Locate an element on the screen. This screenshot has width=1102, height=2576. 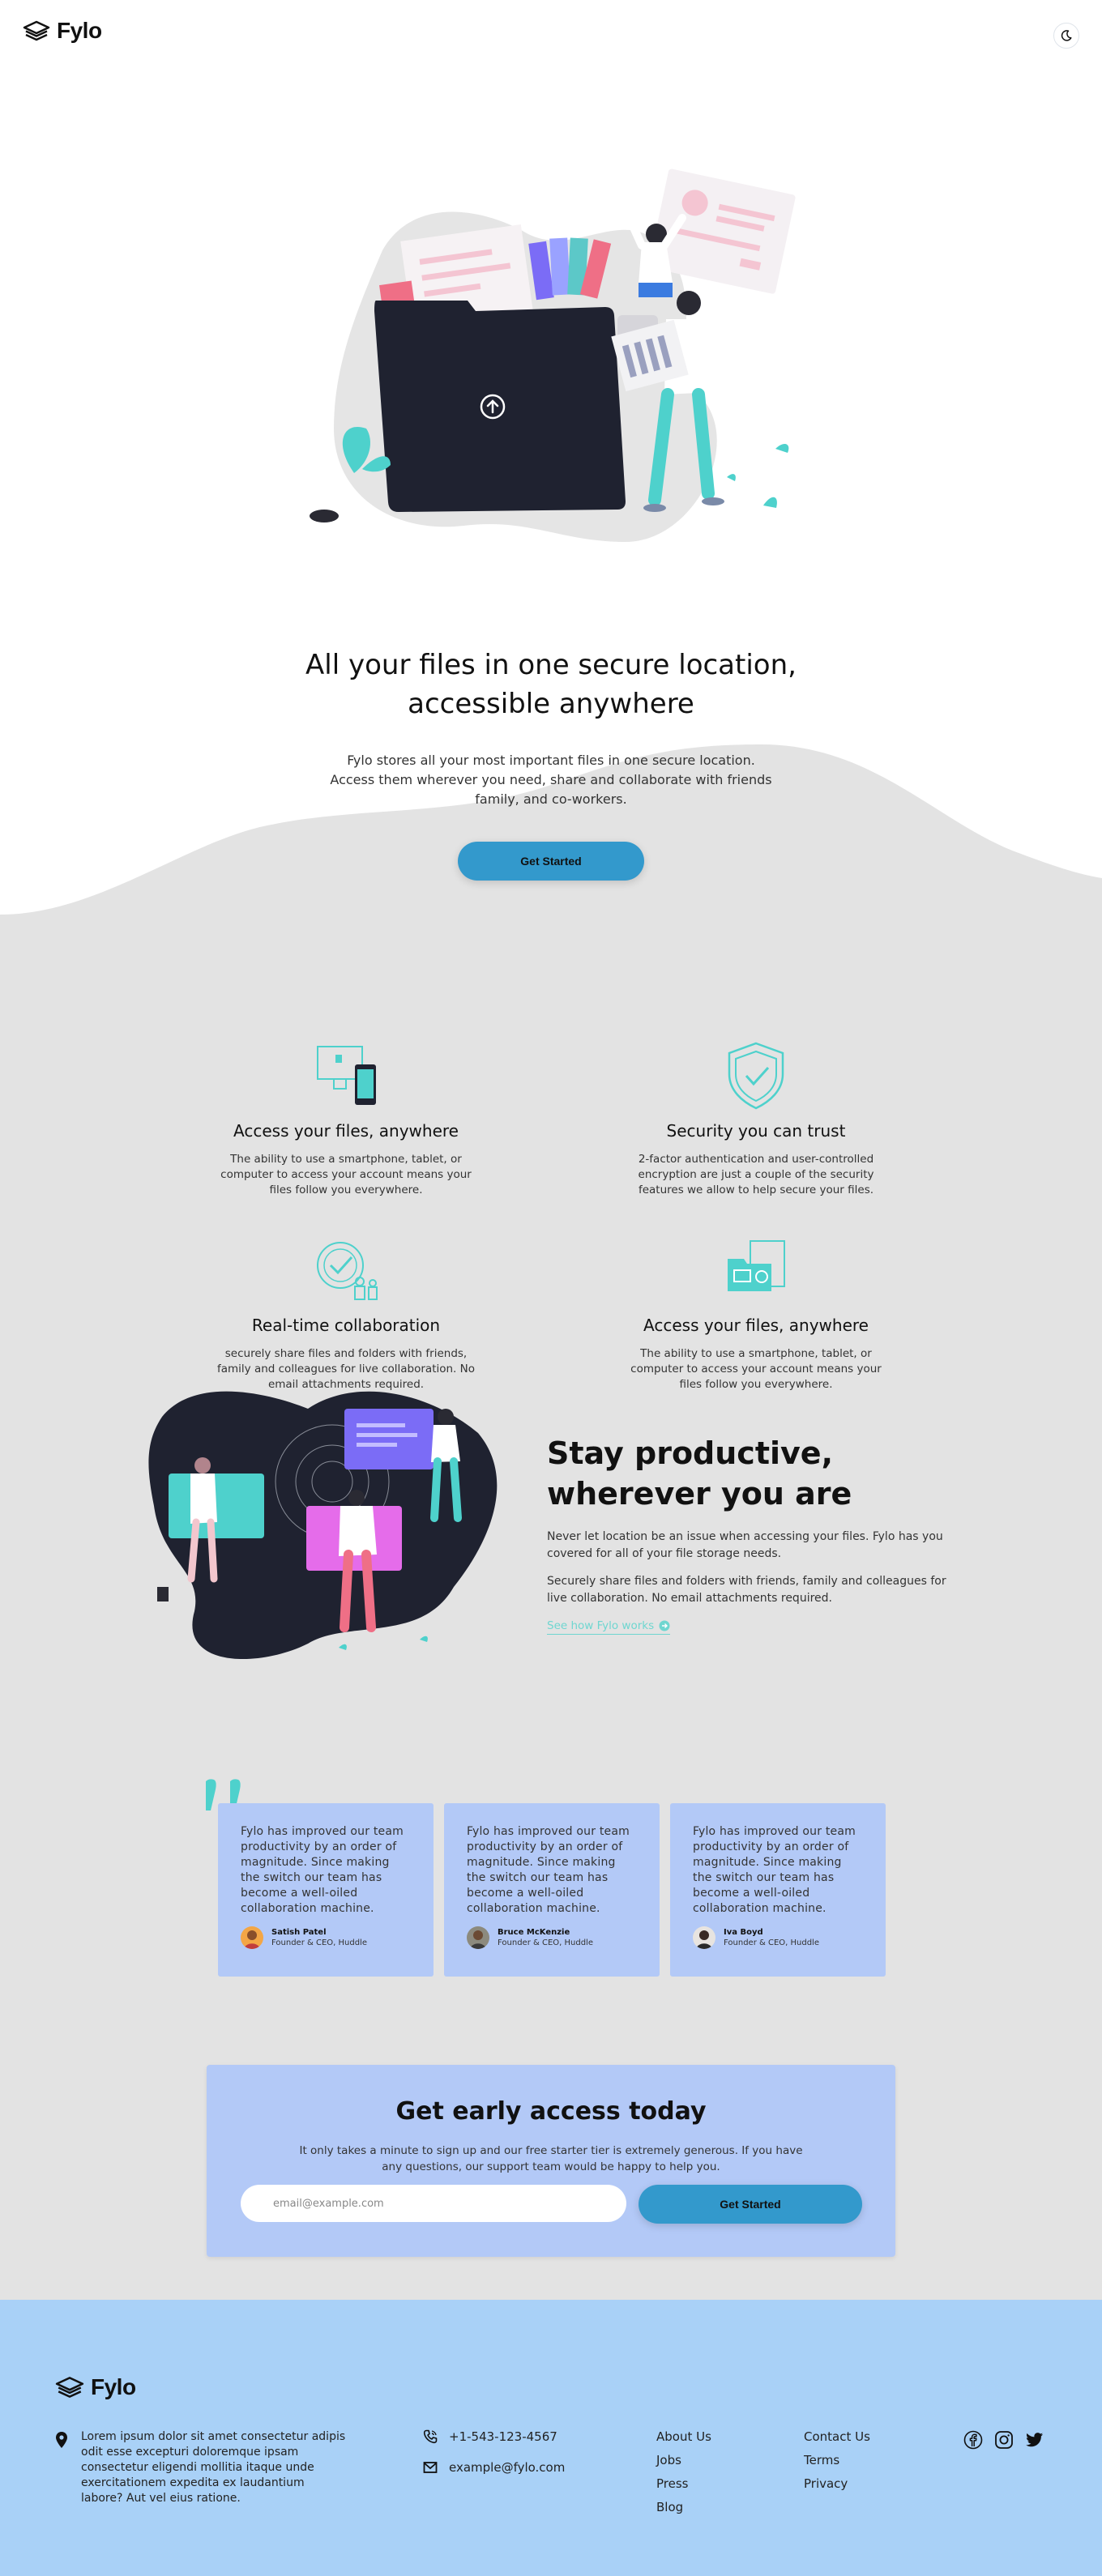
footer-link-terms: Terms is located at coordinates (837, 2460).